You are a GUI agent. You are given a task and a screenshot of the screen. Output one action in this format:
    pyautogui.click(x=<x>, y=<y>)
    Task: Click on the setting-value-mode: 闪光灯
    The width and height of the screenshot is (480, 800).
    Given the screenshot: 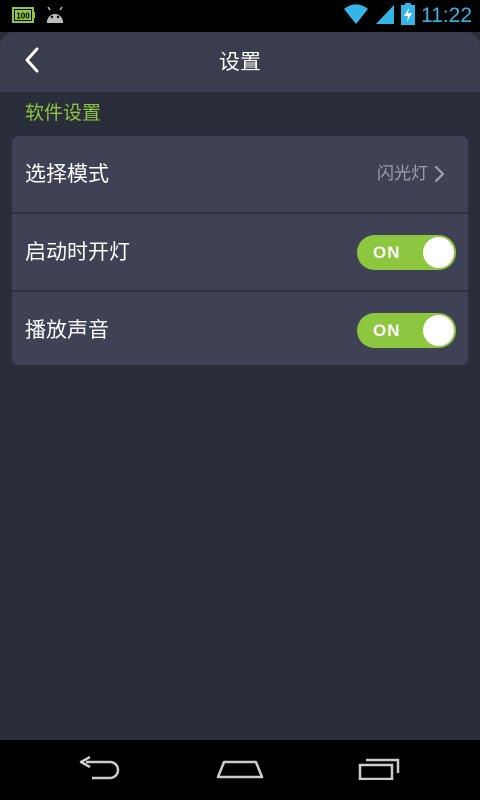 What is the action you would take?
    pyautogui.click(x=402, y=174)
    